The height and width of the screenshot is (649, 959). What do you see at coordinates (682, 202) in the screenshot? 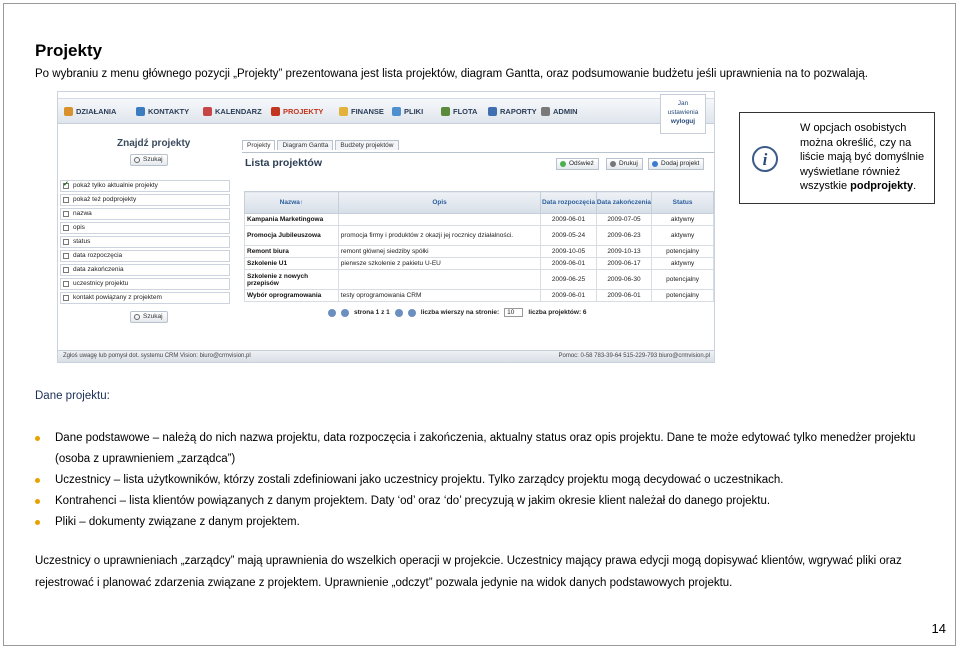
I see `column-header-status: Status` at bounding box center [682, 202].